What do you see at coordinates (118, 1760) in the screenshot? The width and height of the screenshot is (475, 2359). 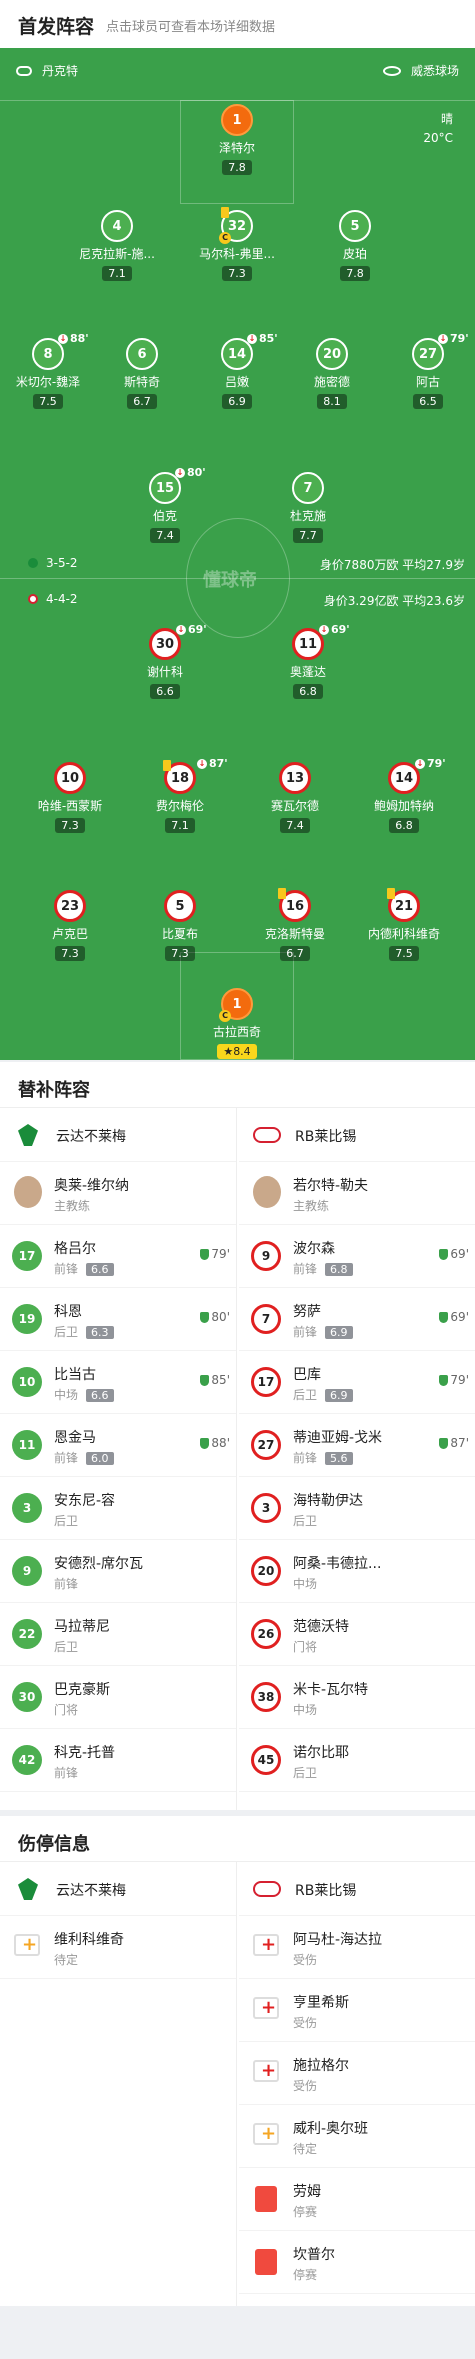 I see `sub-player-row: 42 科克-托普 前锋` at bounding box center [118, 1760].